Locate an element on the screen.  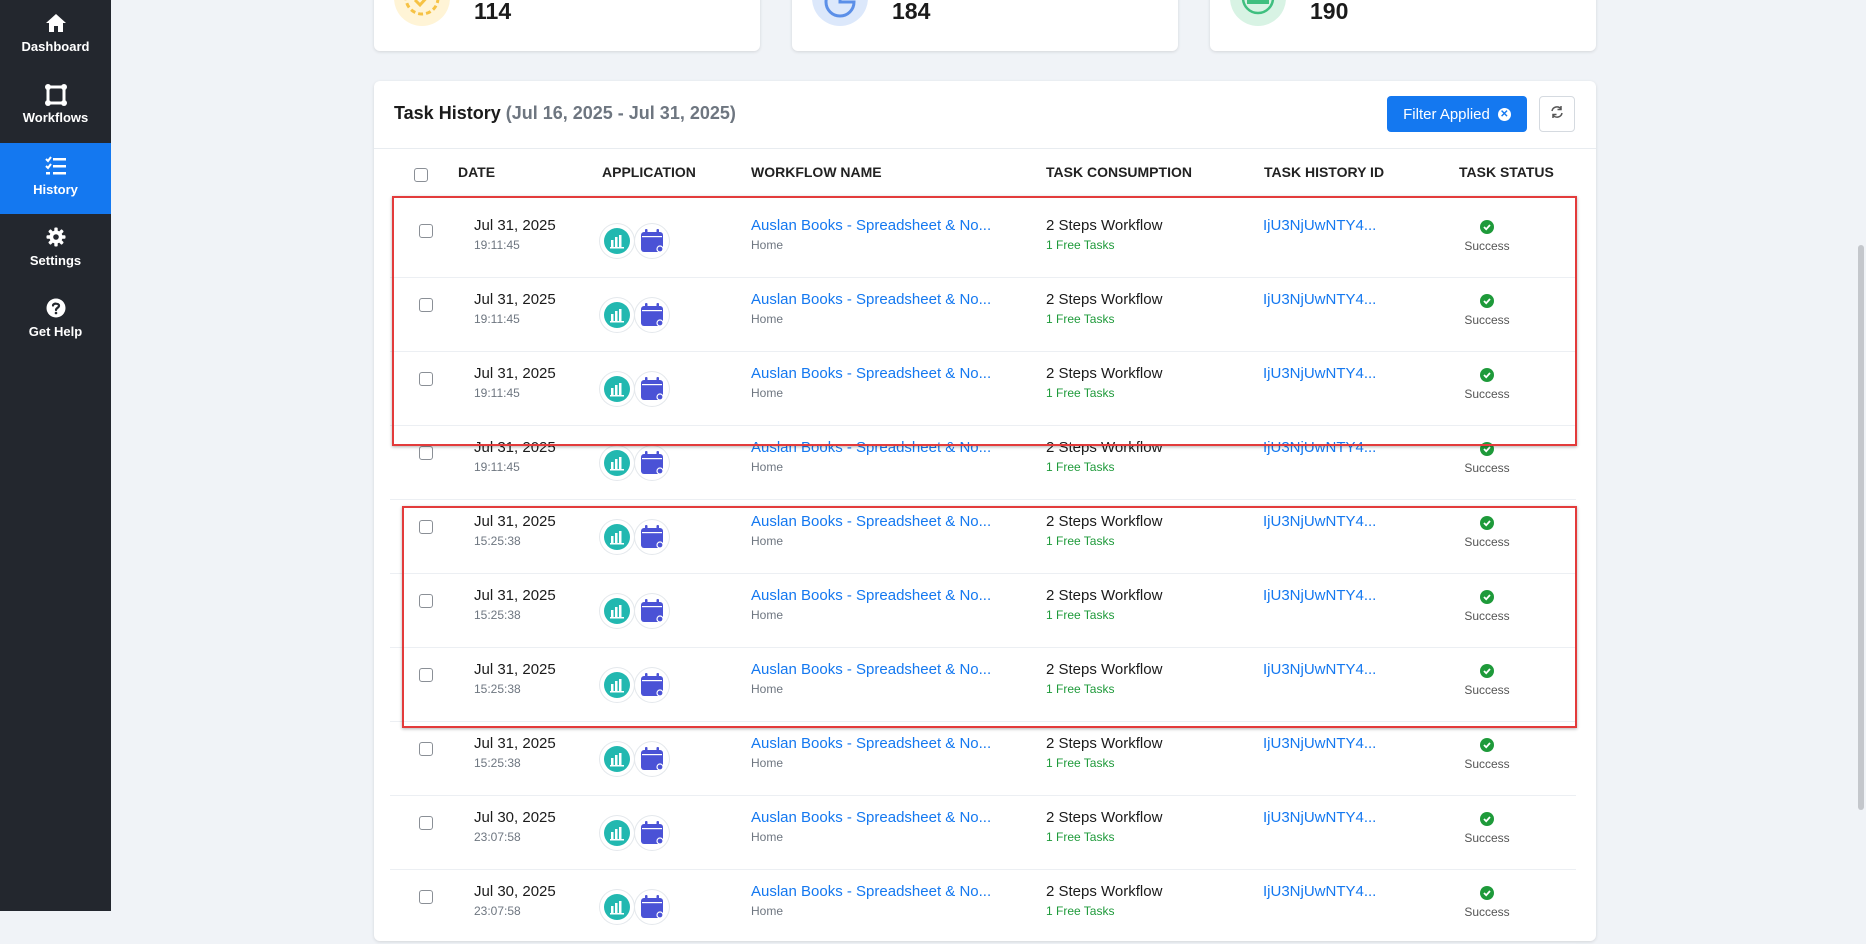
column-header-application: APPLICATION is located at coordinates (649, 172).